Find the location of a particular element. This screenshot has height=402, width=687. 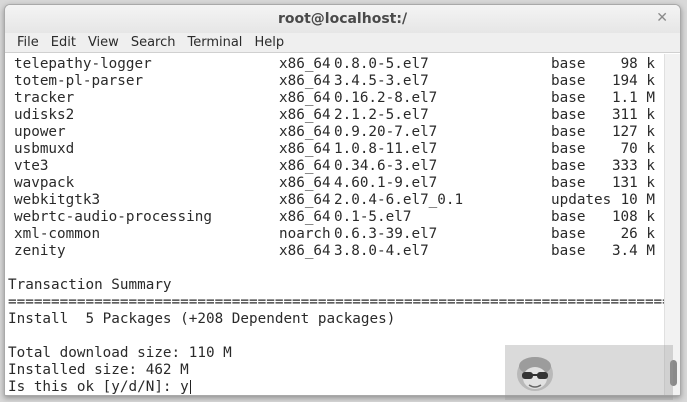

package-version: 0.6.3-39.el7 is located at coordinates (386, 234).